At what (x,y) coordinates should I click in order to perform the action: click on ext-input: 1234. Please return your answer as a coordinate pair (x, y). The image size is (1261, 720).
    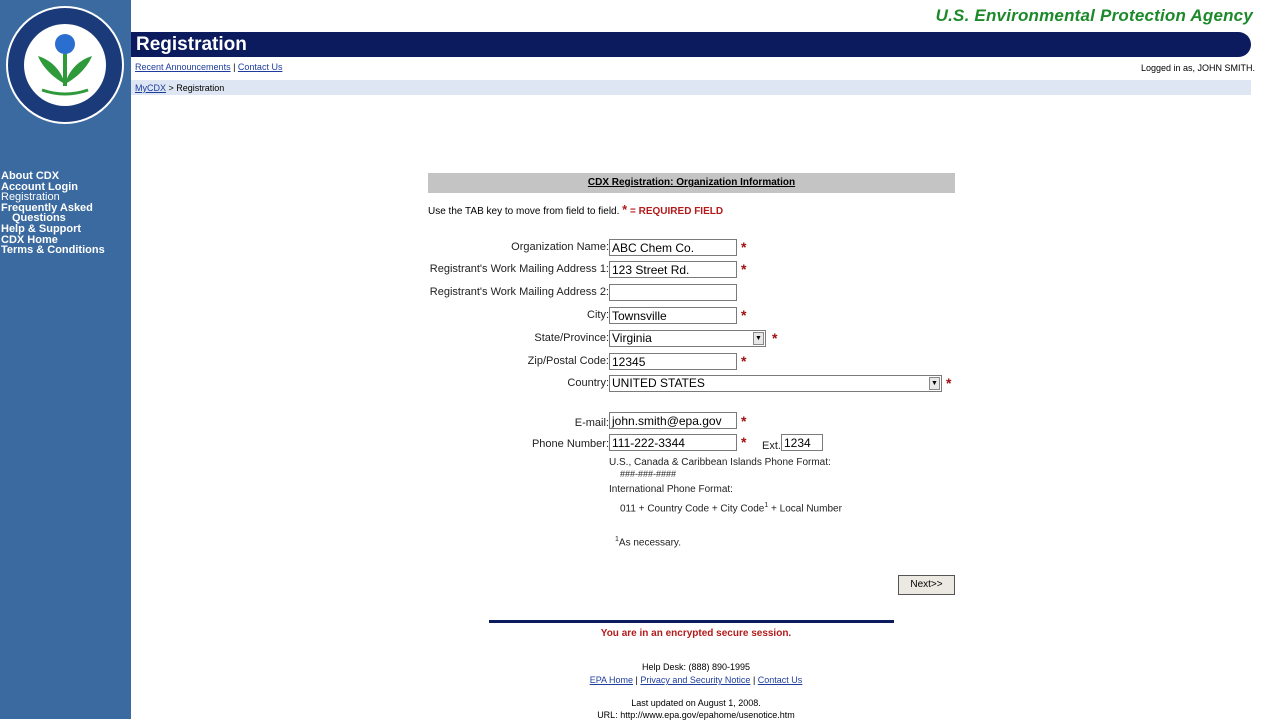
    Looking at the image, I should click on (802, 442).